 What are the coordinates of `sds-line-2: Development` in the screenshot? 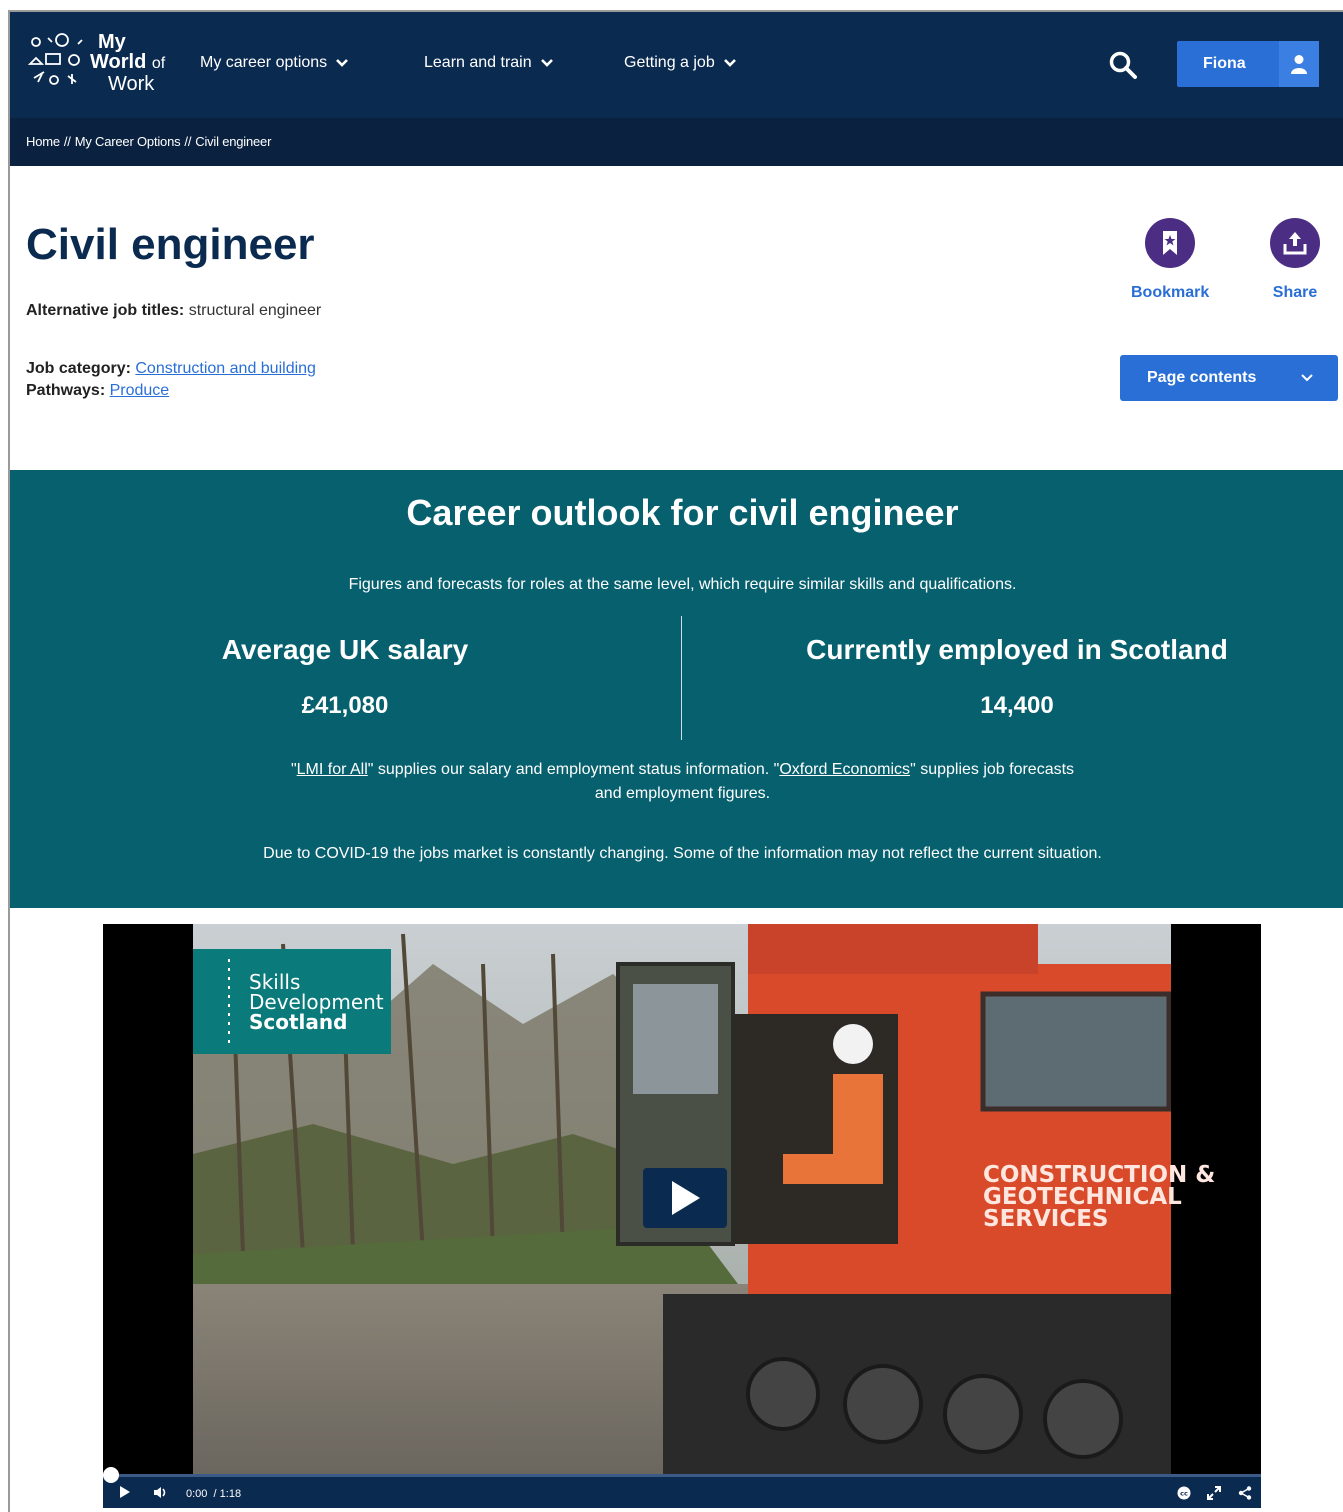 It's located at (316, 1002).